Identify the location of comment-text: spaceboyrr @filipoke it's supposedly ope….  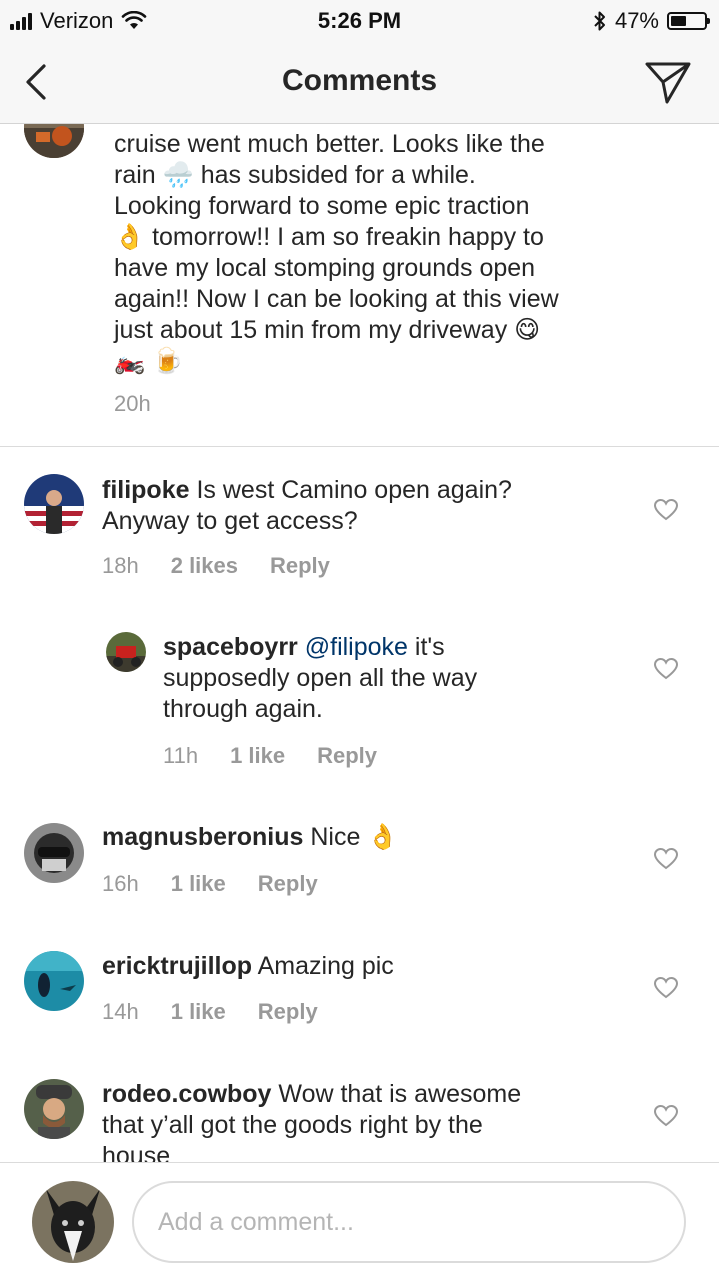
(398, 678).